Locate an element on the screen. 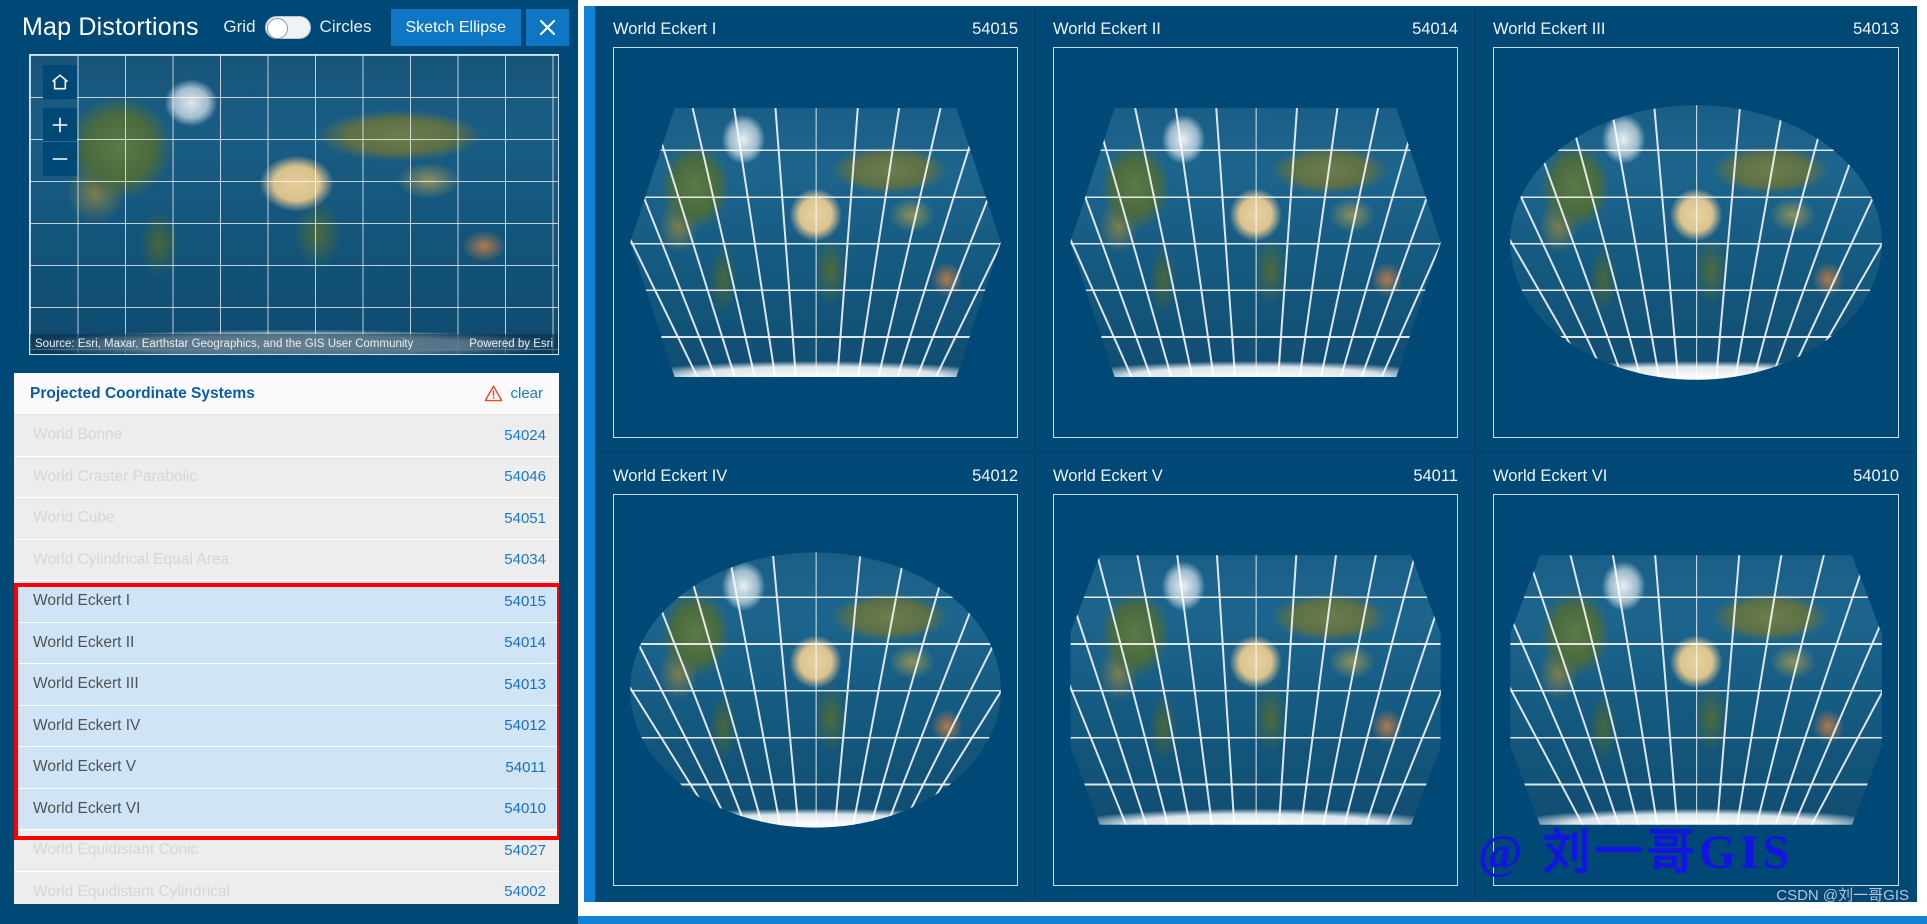 The width and height of the screenshot is (1927, 924). pcs-item-name: World Craster Parabolic is located at coordinates (115, 476).